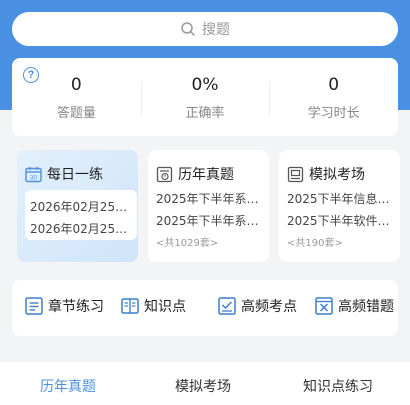  I want to click on calendar-icon: 30, so click(33, 174).